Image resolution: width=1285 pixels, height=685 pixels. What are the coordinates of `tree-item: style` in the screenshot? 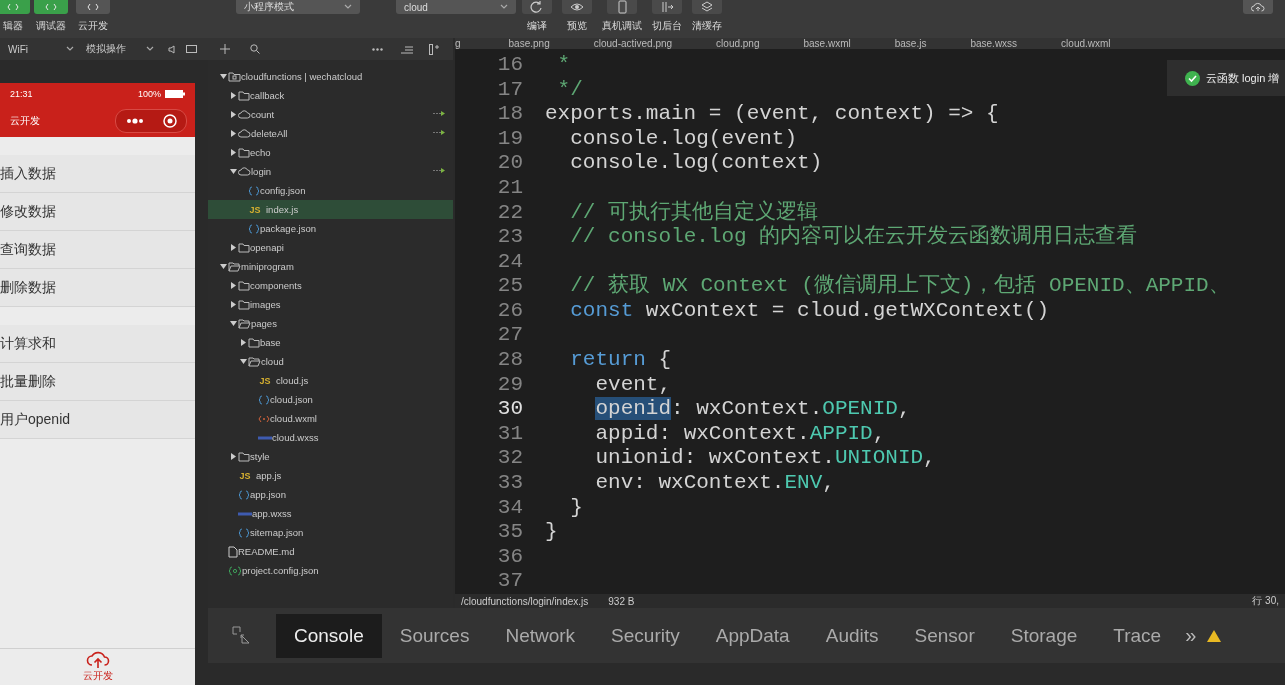 It's located at (330, 456).